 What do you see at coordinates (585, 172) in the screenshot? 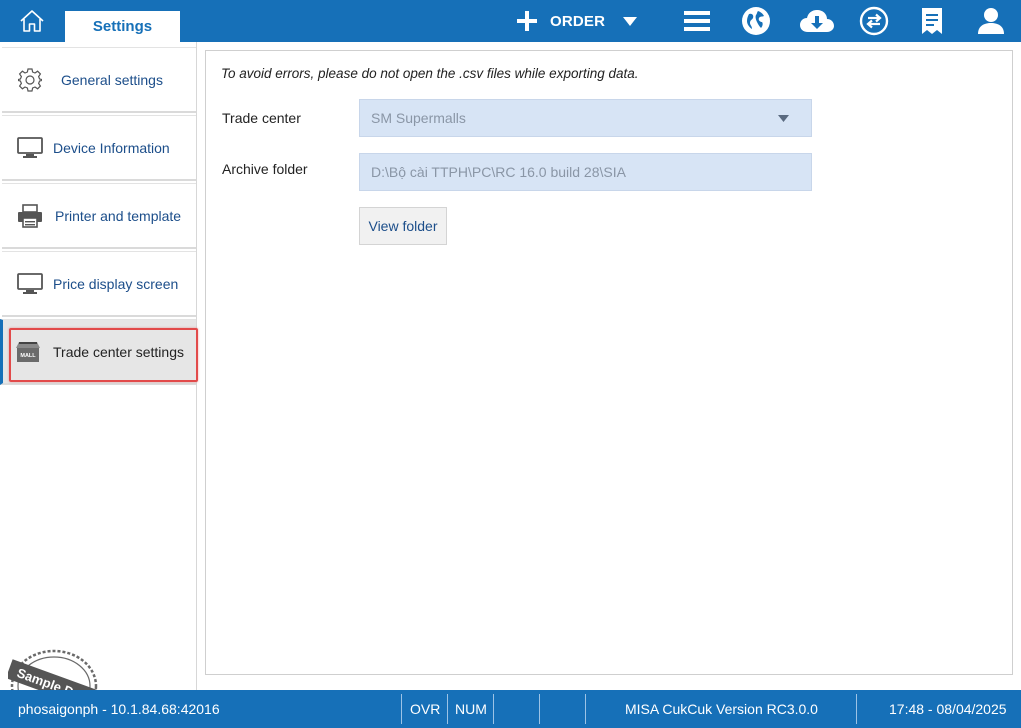
I see `archive-folder-input` at bounding box center [585, 172].